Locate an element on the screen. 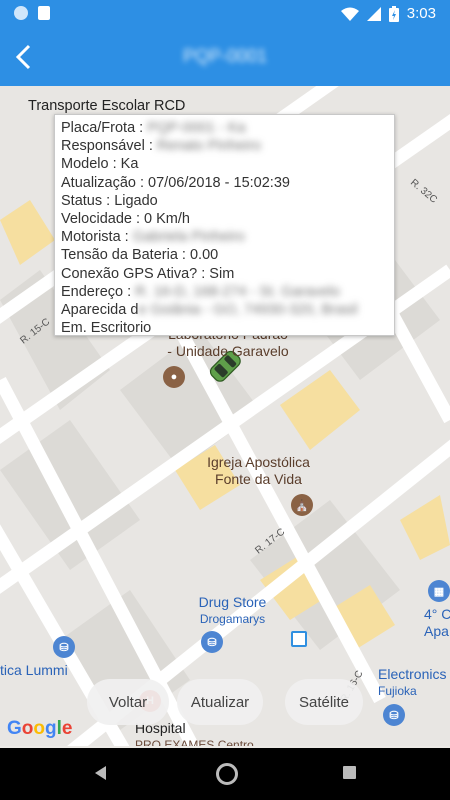  apartment-label: 4° C Apa is located at coordinates (437, 623).